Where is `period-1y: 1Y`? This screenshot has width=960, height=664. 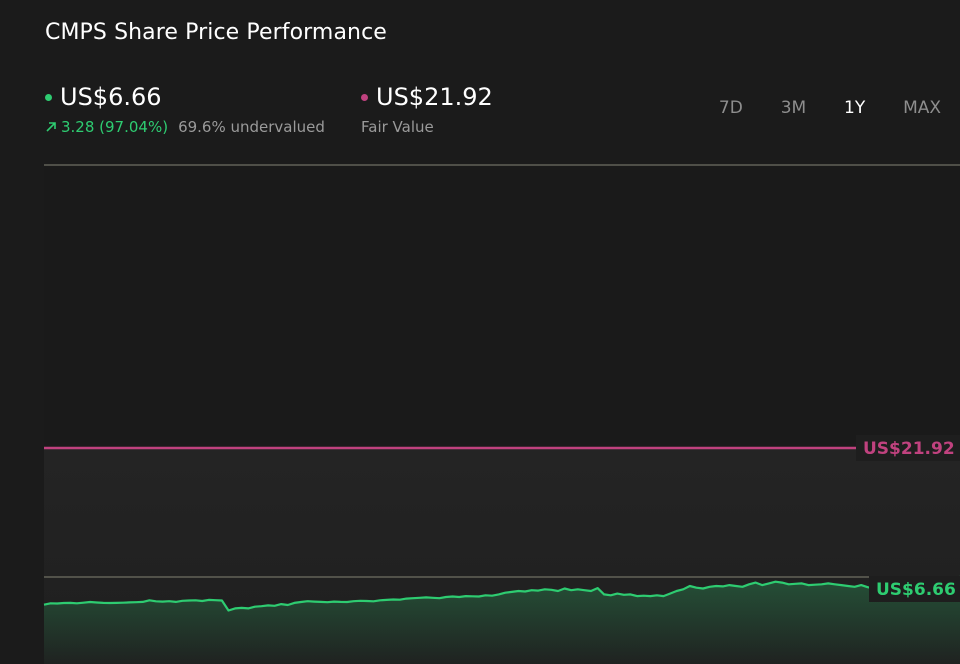
period-1y: 1Y is located at coordinates (854, 108).